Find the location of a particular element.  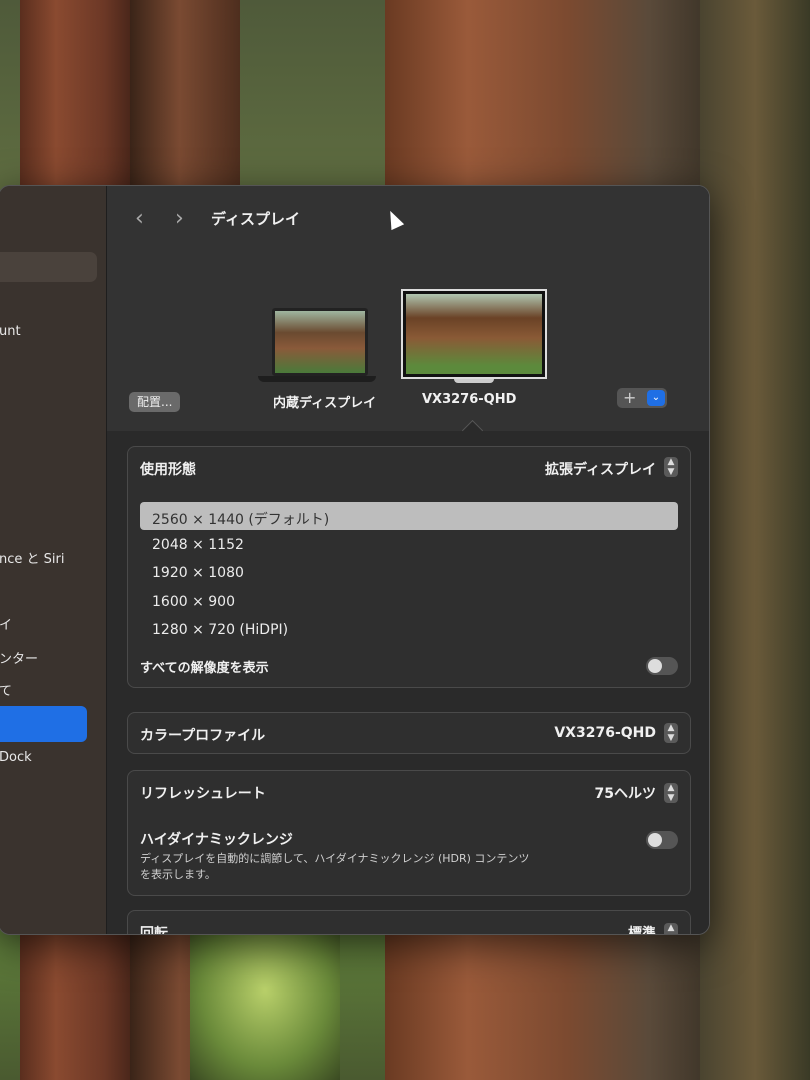

color-profile-select: VX3276-QHD is located at coordinates (605, 733).